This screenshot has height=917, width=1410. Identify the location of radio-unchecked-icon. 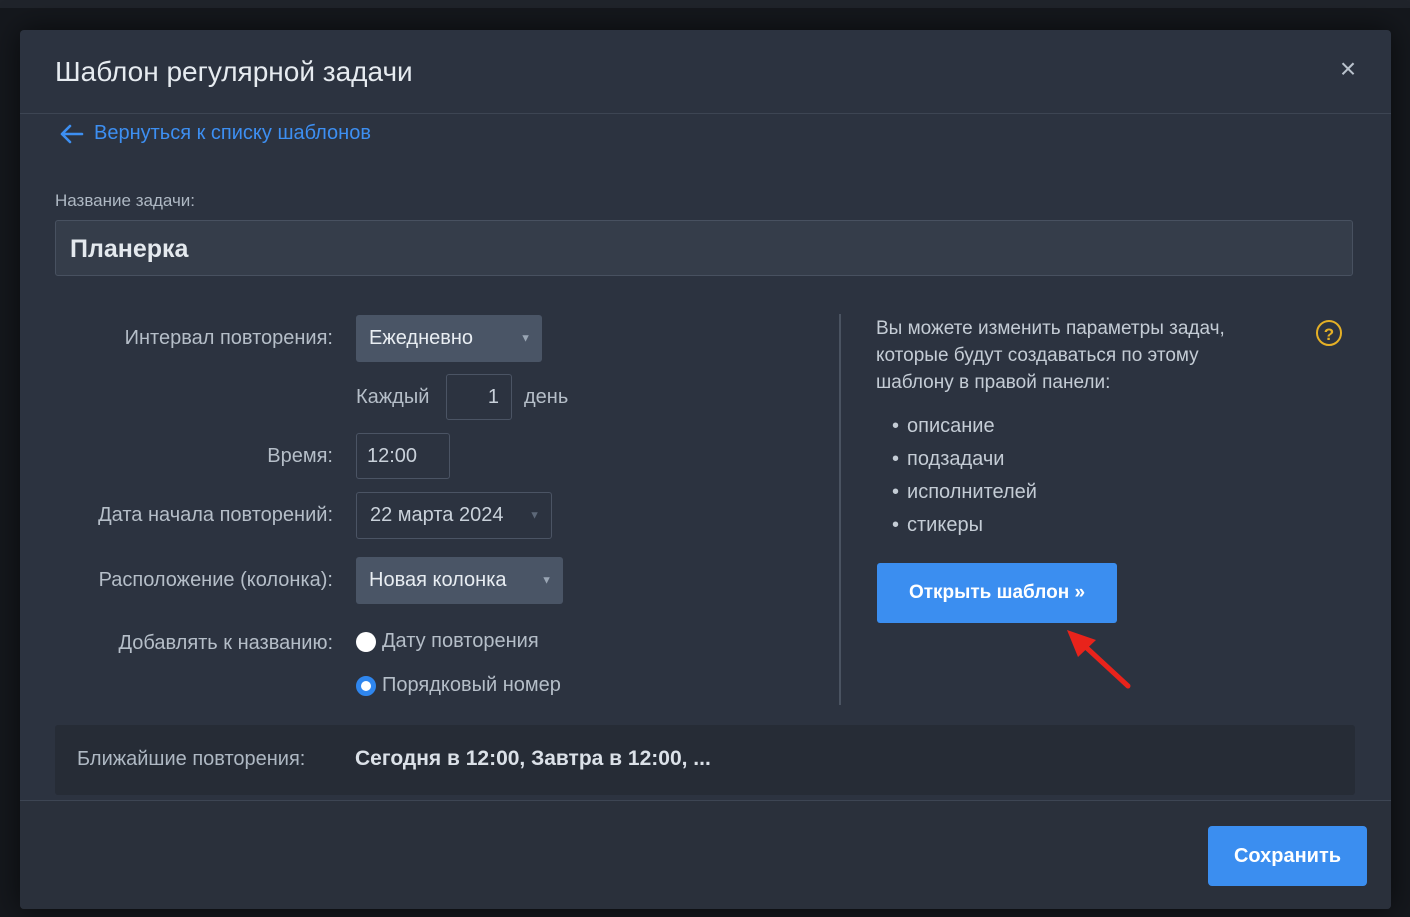
(366, 641).